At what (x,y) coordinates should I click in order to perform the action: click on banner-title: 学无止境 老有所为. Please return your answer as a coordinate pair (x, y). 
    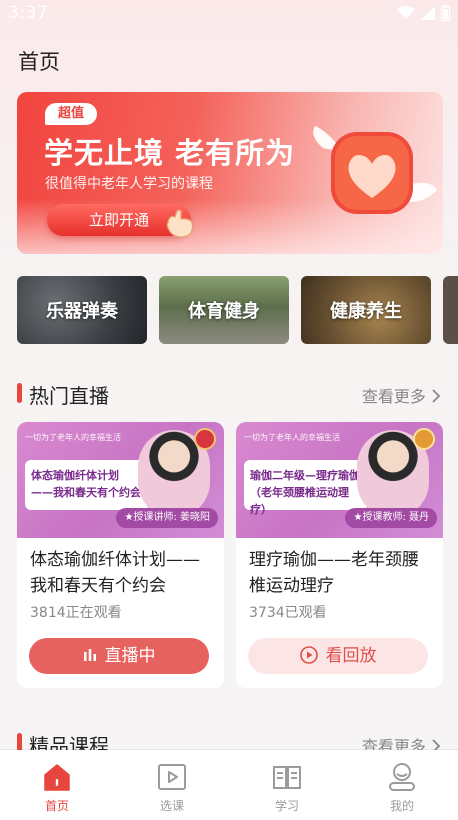
    Looking at the image, I should click on (170, 153).